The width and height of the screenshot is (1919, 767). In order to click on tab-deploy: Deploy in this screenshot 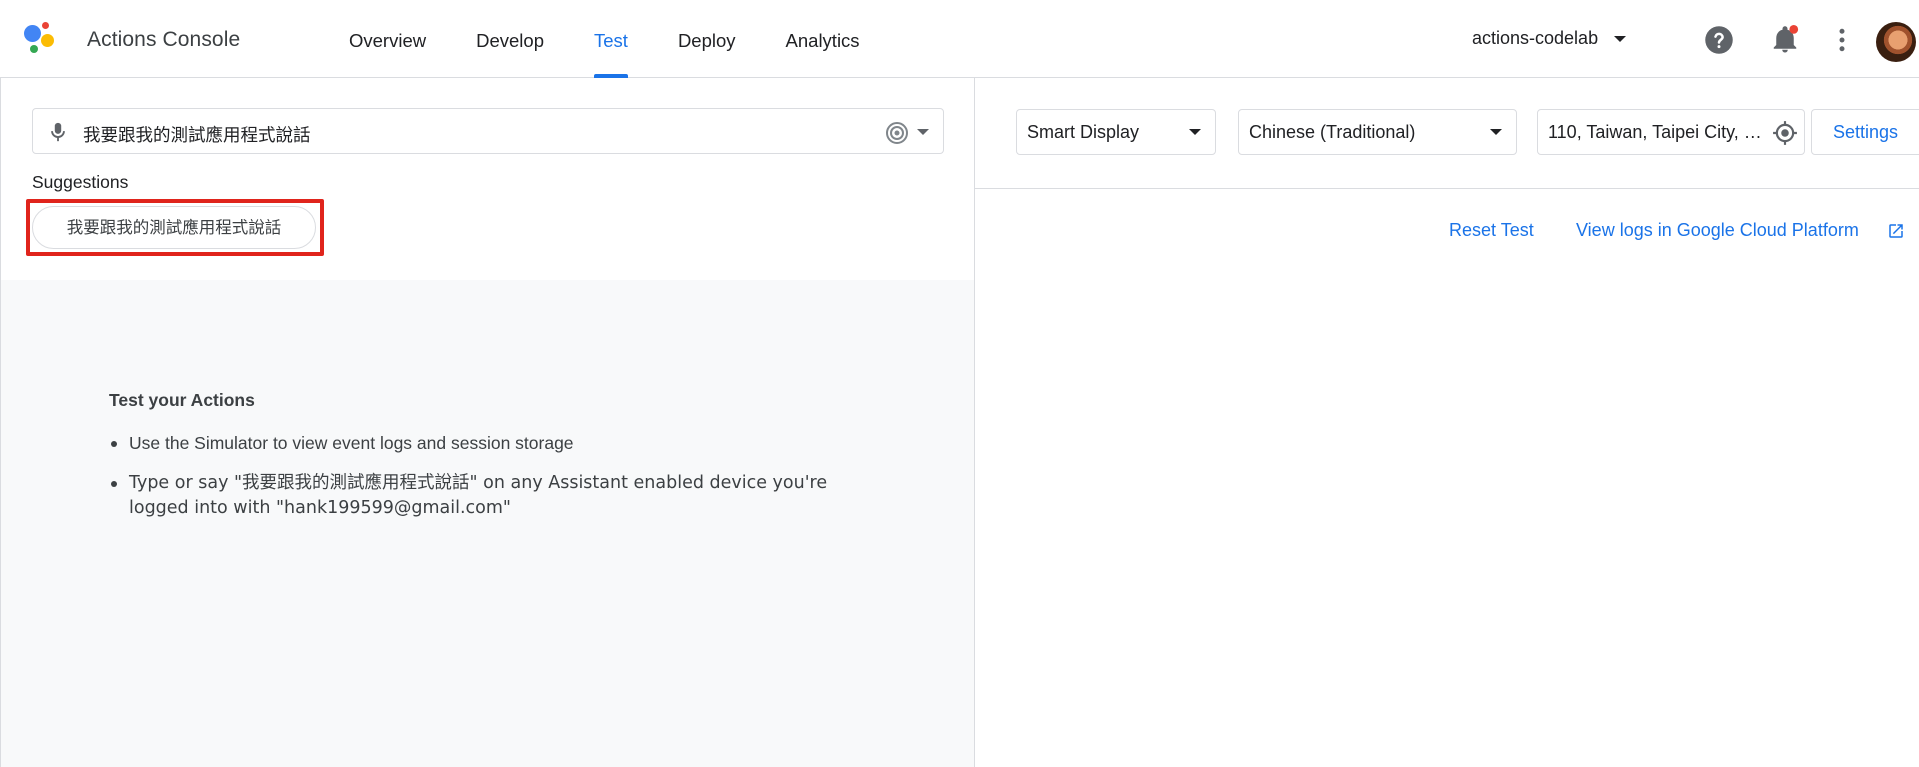, I will do `click(707, 39)`.